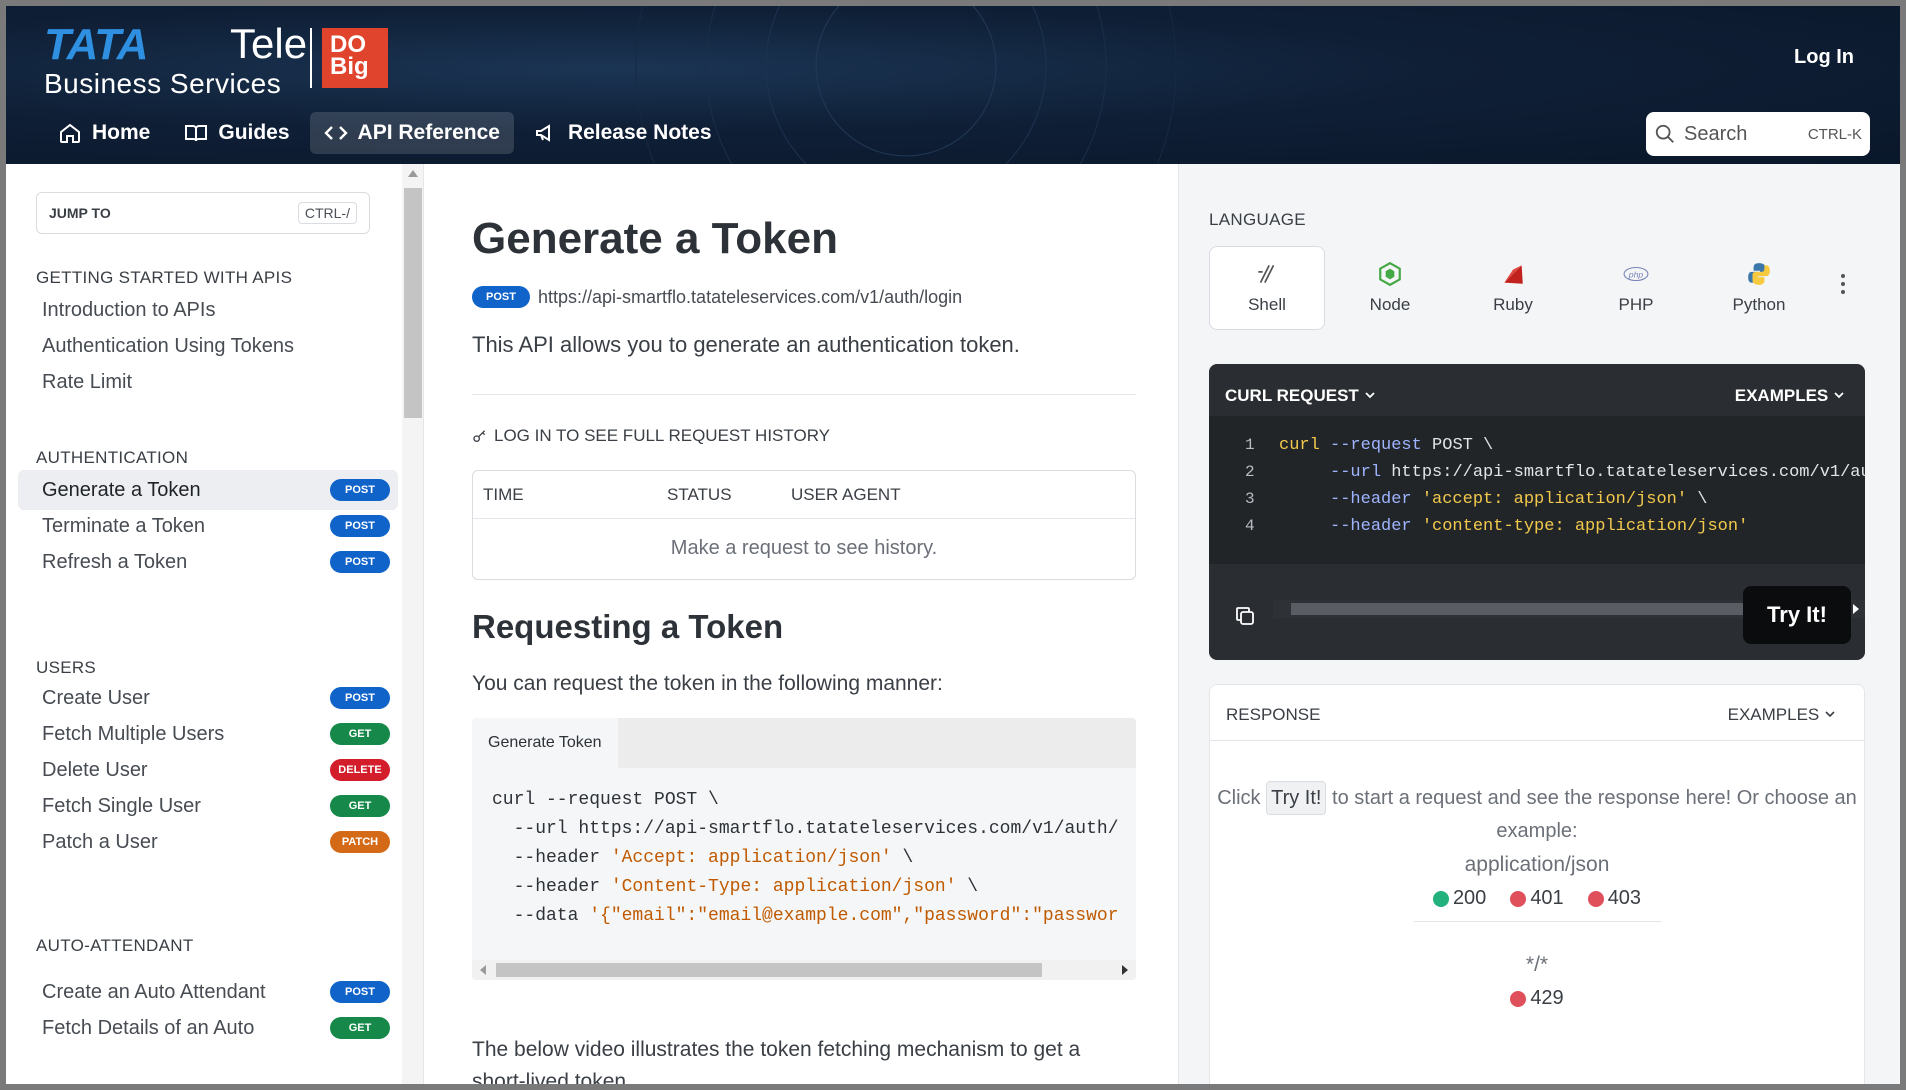 Image resolution: width=1906 pixels, height=1090 pixels. I want to click on response-title: RESPONSE, so click(1273, 714).